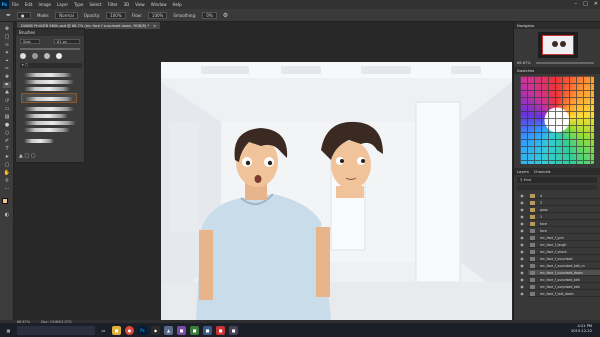  I want to click on stamp-tool-icon: ♣, so click(7, 93).